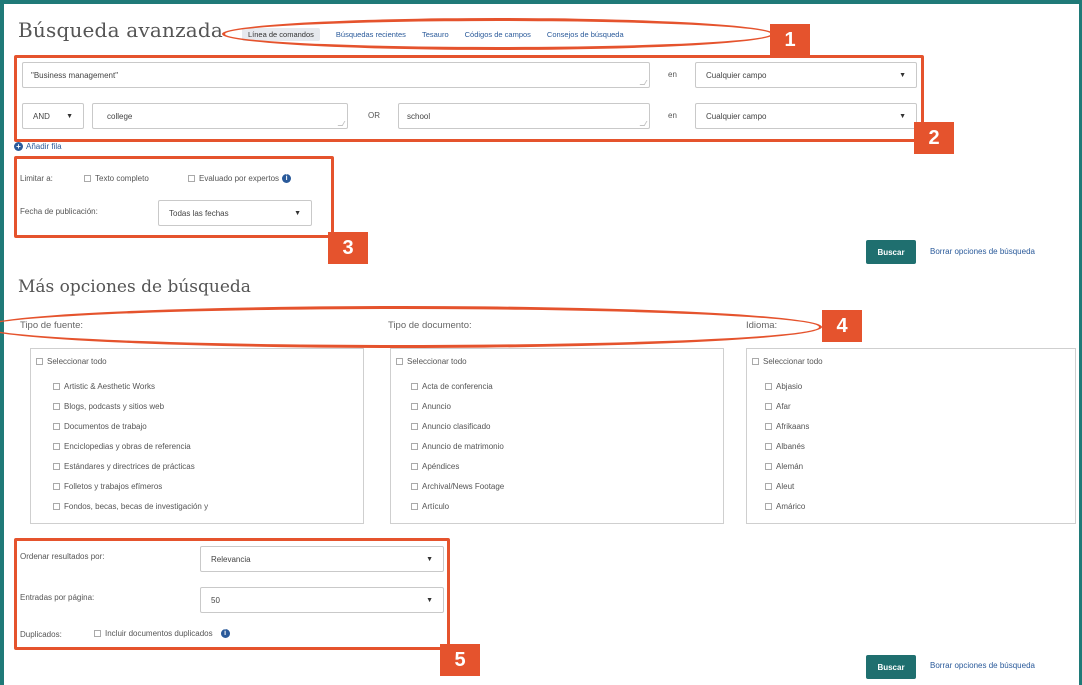  Describe the element at coordinates (44, 146) in the screenshot. I see `add-row-label: Añadir fila` at that location.